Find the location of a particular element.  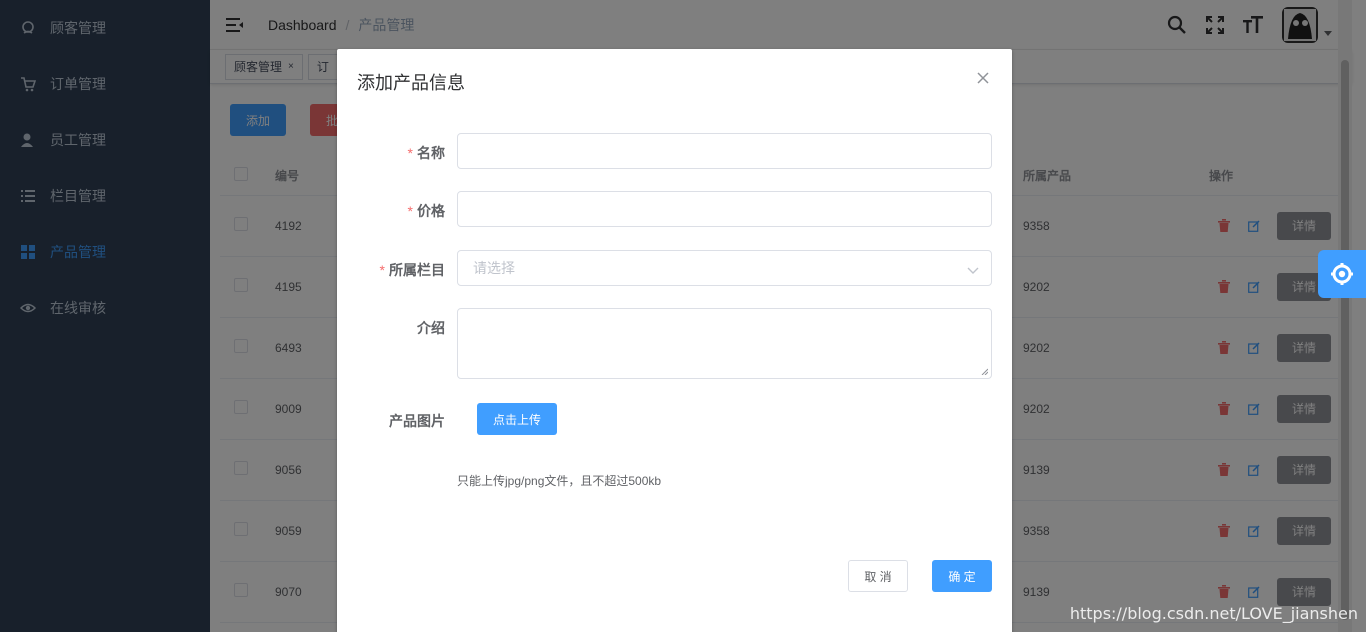

image-label: 产品图片 is located at coordinates (417, 421).